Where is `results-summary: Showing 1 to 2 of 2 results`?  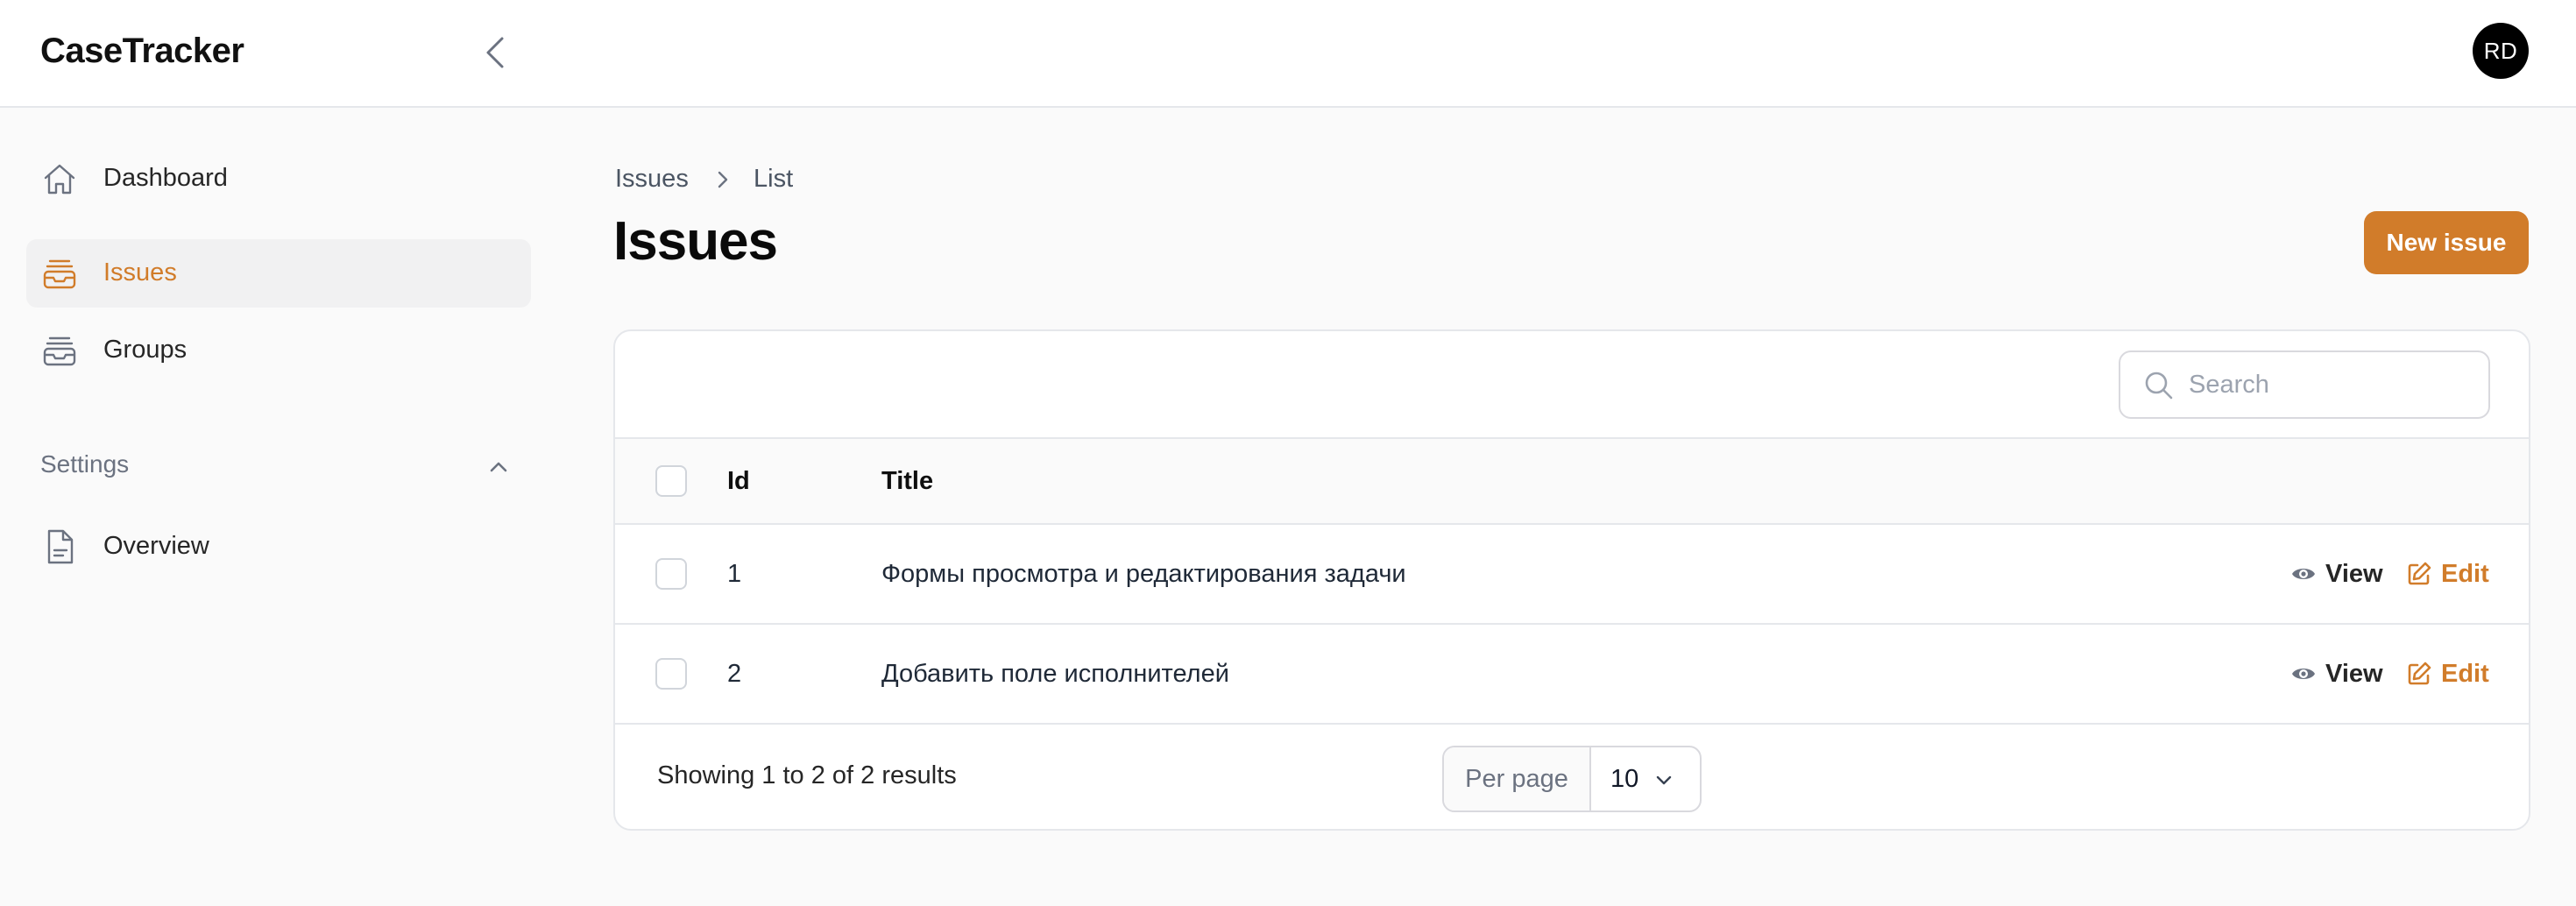
results-summary: Showing 1 to 2 of 2 results is located at coordinates (807, 775).